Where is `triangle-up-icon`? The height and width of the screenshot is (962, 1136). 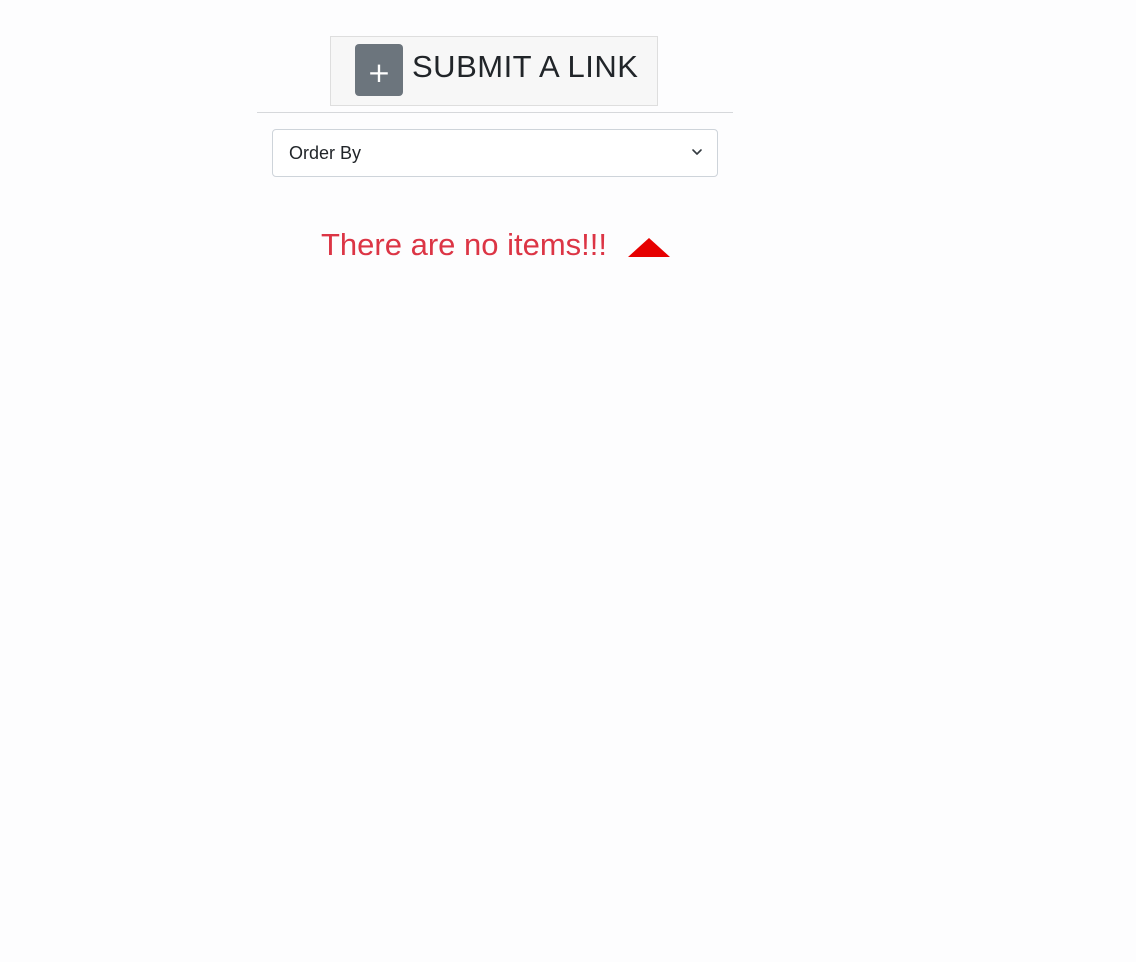
triangle-up-icon is located at coordinates (649, 247).